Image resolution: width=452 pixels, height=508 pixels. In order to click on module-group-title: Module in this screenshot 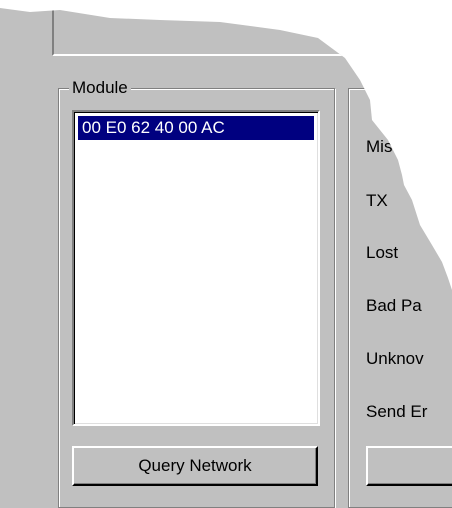, I will do `click(100, 88)`.